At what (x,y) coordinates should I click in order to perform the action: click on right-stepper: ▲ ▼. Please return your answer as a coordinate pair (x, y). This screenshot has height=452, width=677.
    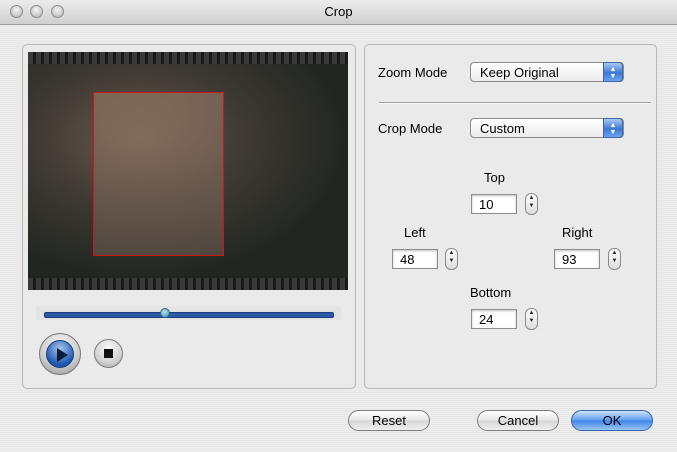
    Looking at the image, I should click on (614, 259).